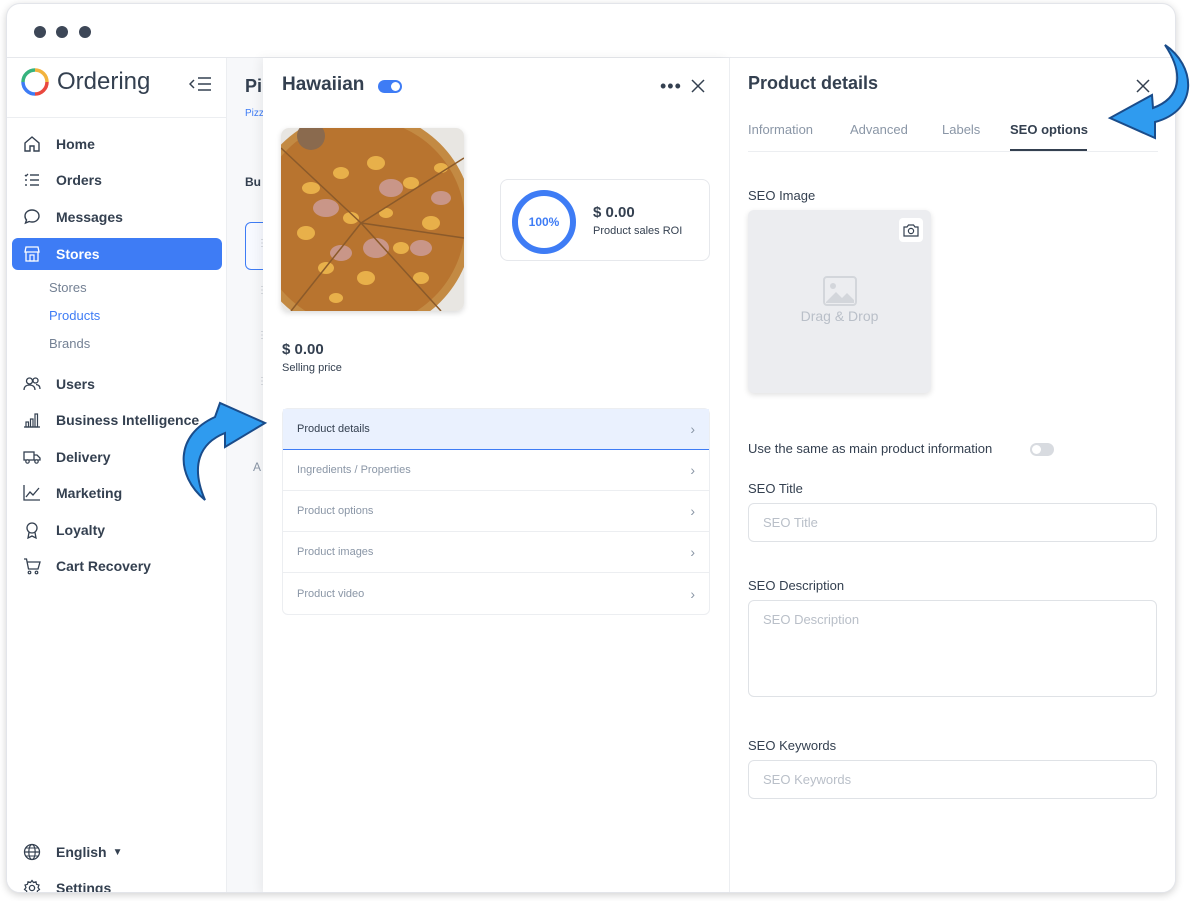  What do you see at coordinates (331, 593) in the screenshot?
I see `menu-item-label: Product video` at bounding box center [331, 593].